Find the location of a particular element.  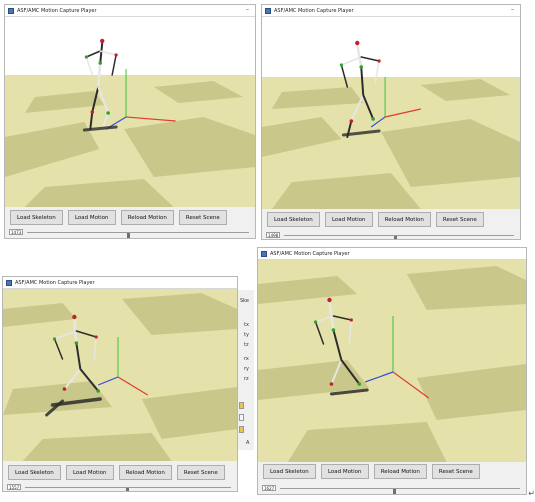

frame-slider-row: 1498 is located at coordinates (391, 235).